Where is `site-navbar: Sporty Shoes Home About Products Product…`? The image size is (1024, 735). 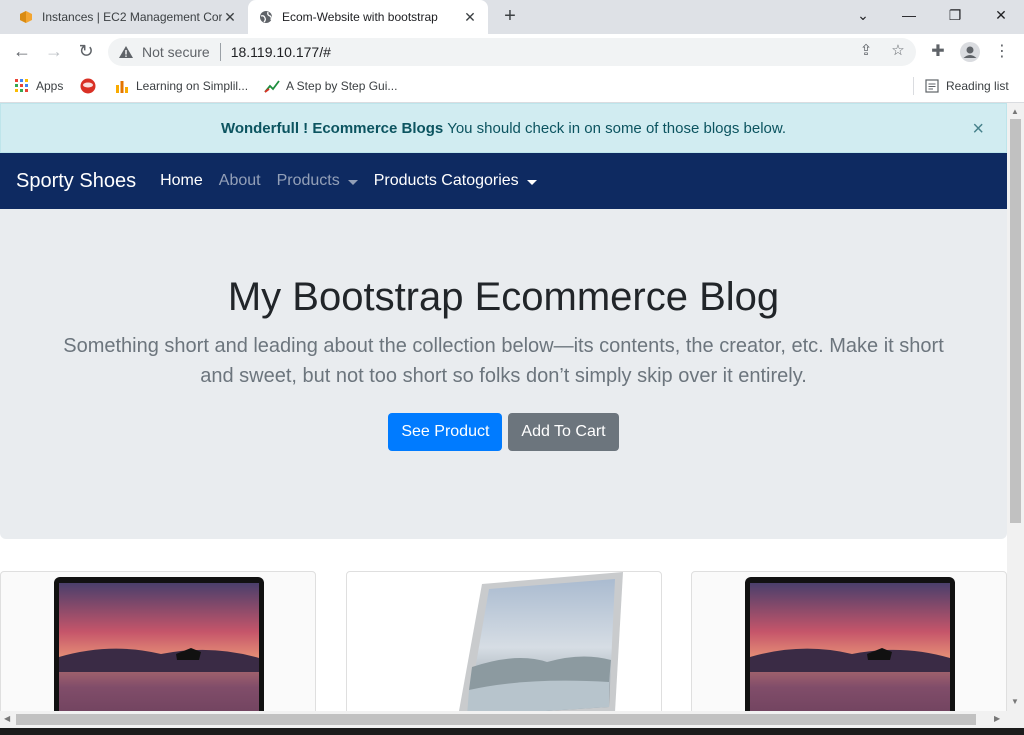
site-navbar: Sporty Shoes Home About Products Product… is located at coordinates (503, 181).